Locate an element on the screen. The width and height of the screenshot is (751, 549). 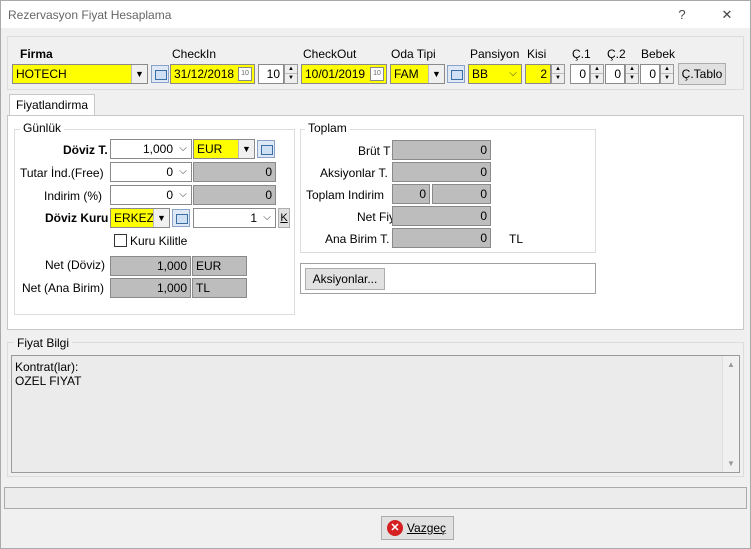
gunluk-title: Günlük is located at coordinates (42, 128).